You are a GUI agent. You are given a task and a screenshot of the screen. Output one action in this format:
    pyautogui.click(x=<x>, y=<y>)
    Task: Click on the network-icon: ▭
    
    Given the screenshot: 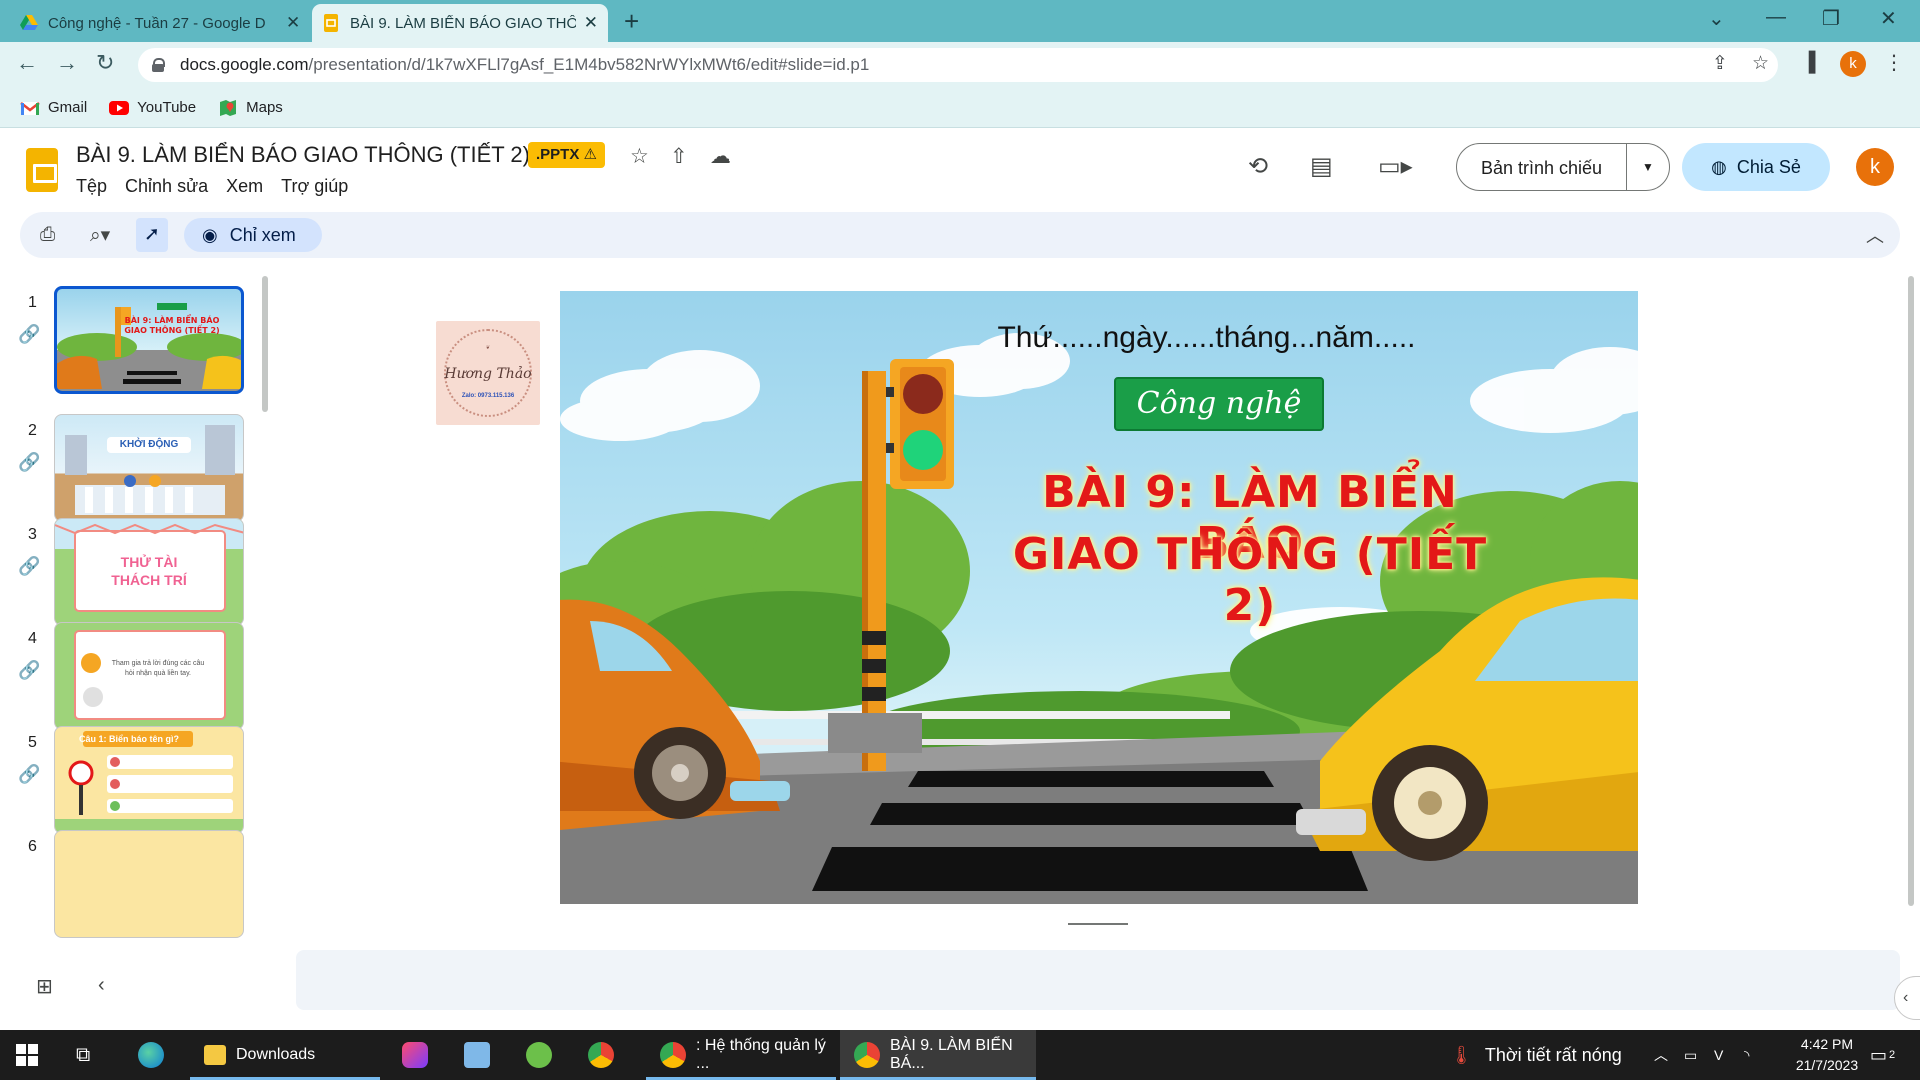 What is the action you would take?
    pyautogui.click(x=1690, y=1055)
    